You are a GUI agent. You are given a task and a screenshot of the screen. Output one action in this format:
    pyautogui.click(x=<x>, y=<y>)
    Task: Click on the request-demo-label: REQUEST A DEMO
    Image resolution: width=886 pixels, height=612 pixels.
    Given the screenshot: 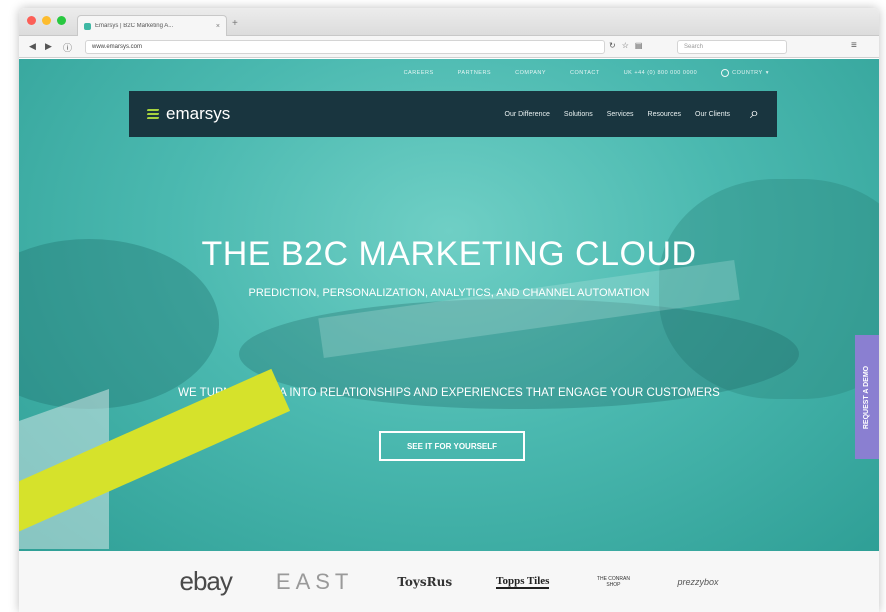 What is the action you would take?
    pyautogui.click(x=867, y=397)
    